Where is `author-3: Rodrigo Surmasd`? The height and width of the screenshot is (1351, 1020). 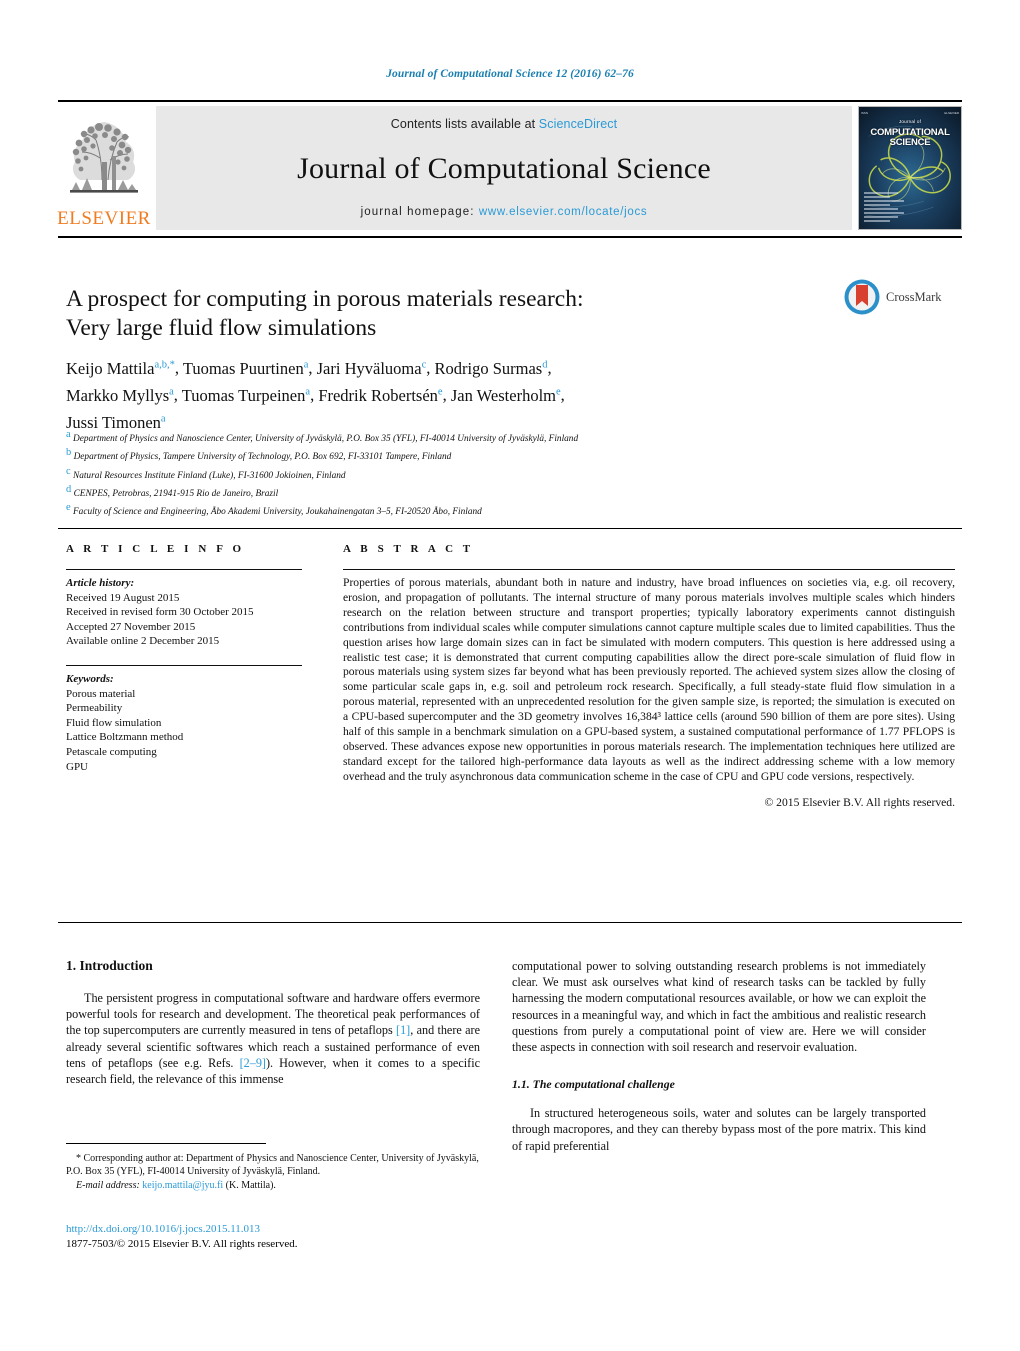
author-3: Rodrigo Surmasd is located at coordinates (490, 368).